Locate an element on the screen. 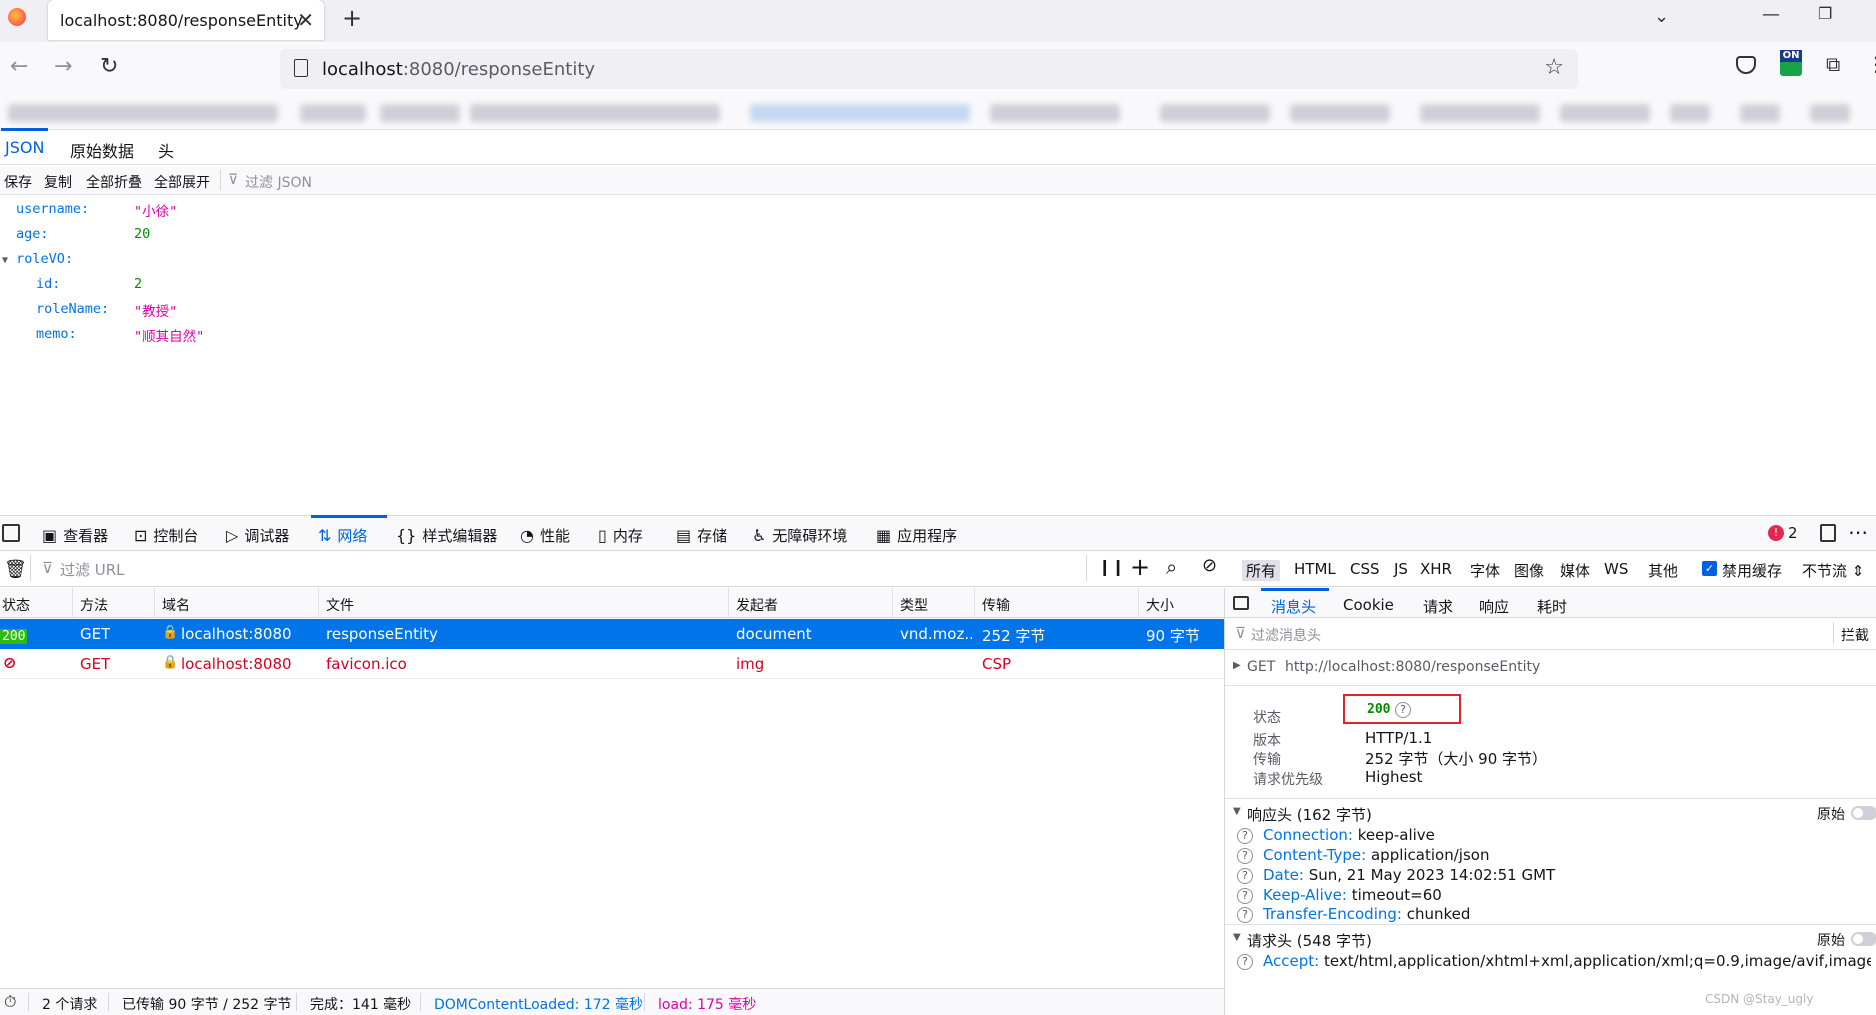 This screenshot has height=1015, width=1876. reload-icon: ↻ is located at coordinates (109, 66).